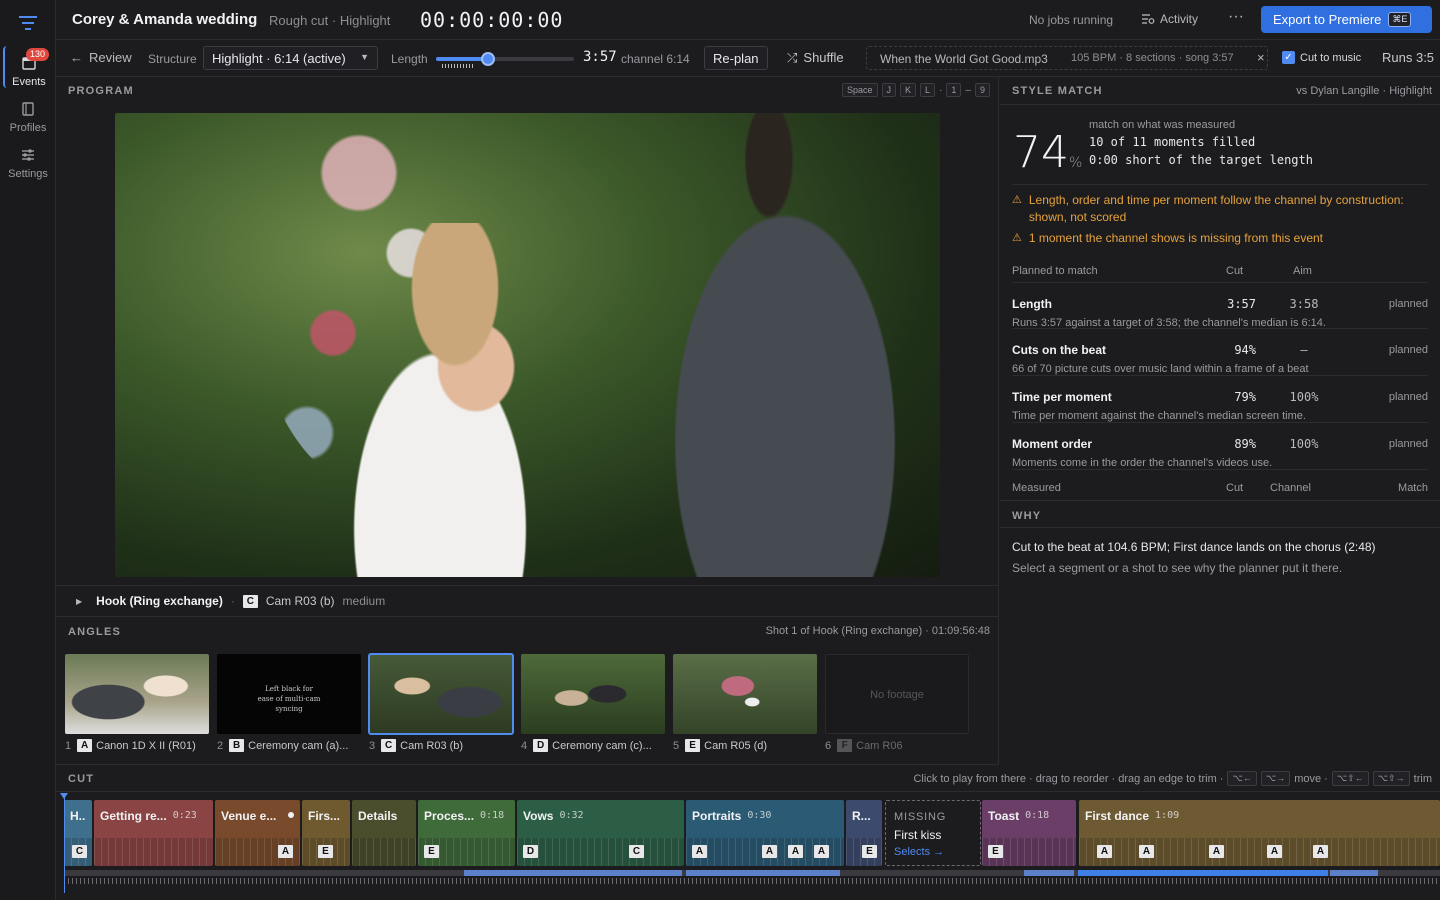 Image resolution: width=1440 pixels, height=900 pixels. Describe the element at coordinates (28, 67) in the screenshot. I see `rail-events: 130 Events` at that location.